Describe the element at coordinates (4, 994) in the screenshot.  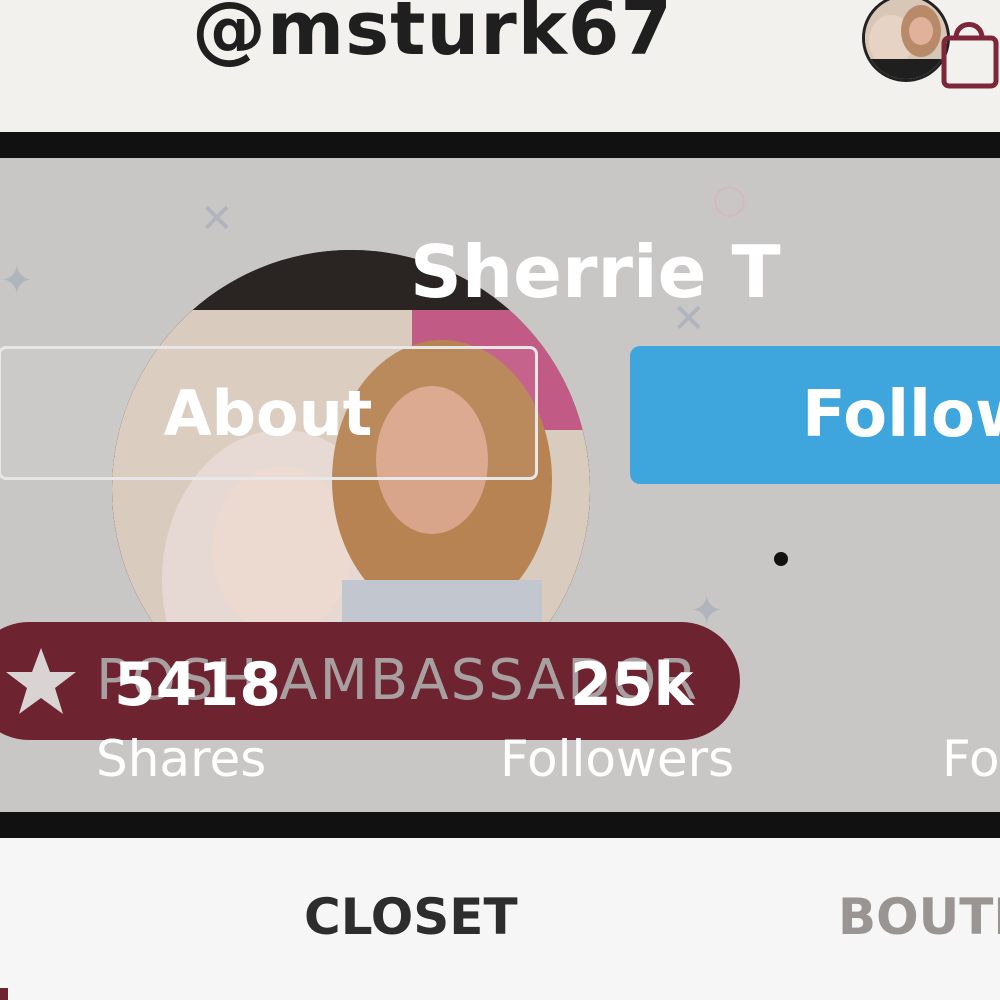
I see `tab-indicator` at that location.